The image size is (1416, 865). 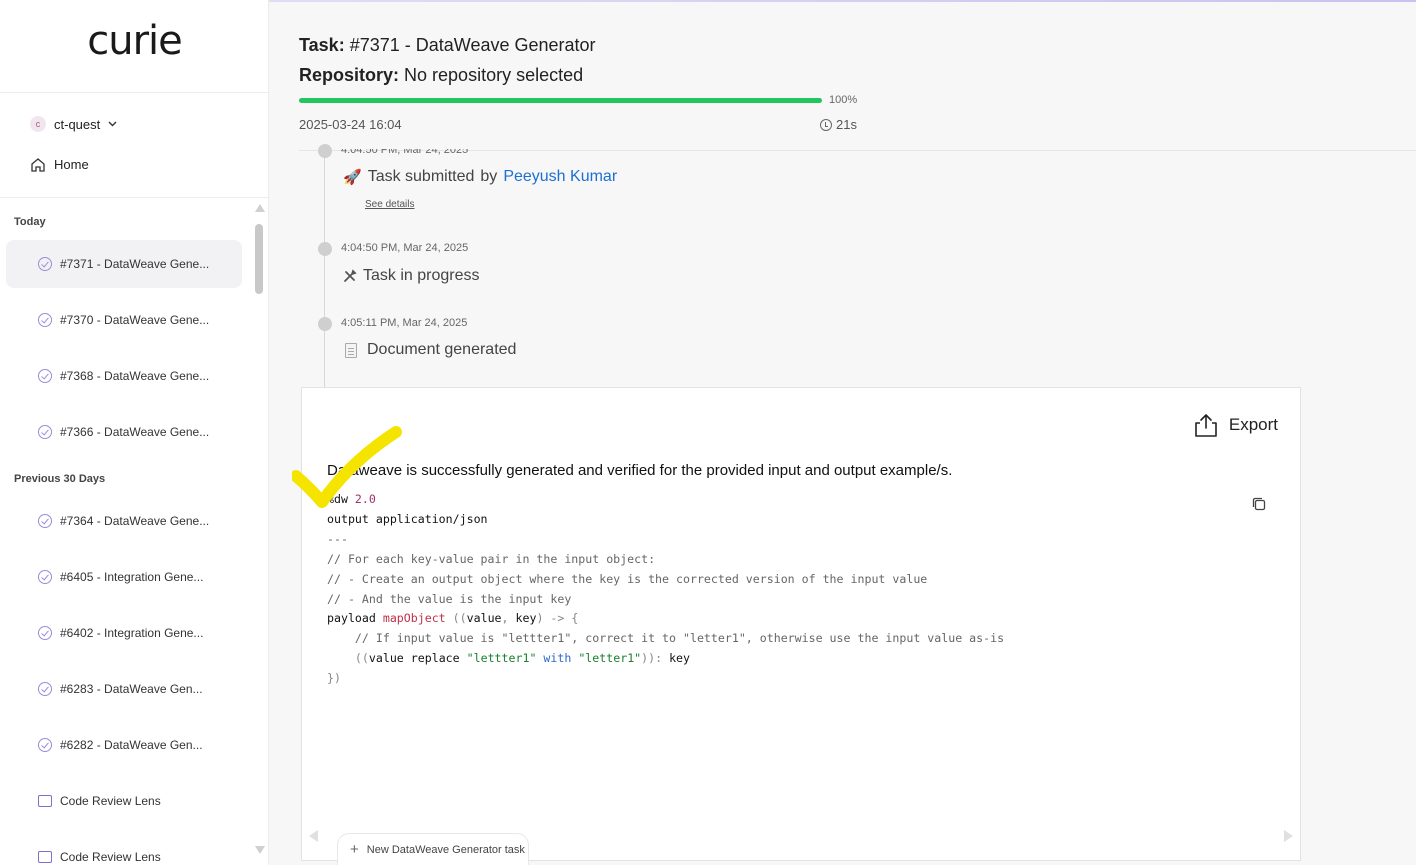 I want to click on progress-bar-fill, so click(x=560, y=100).